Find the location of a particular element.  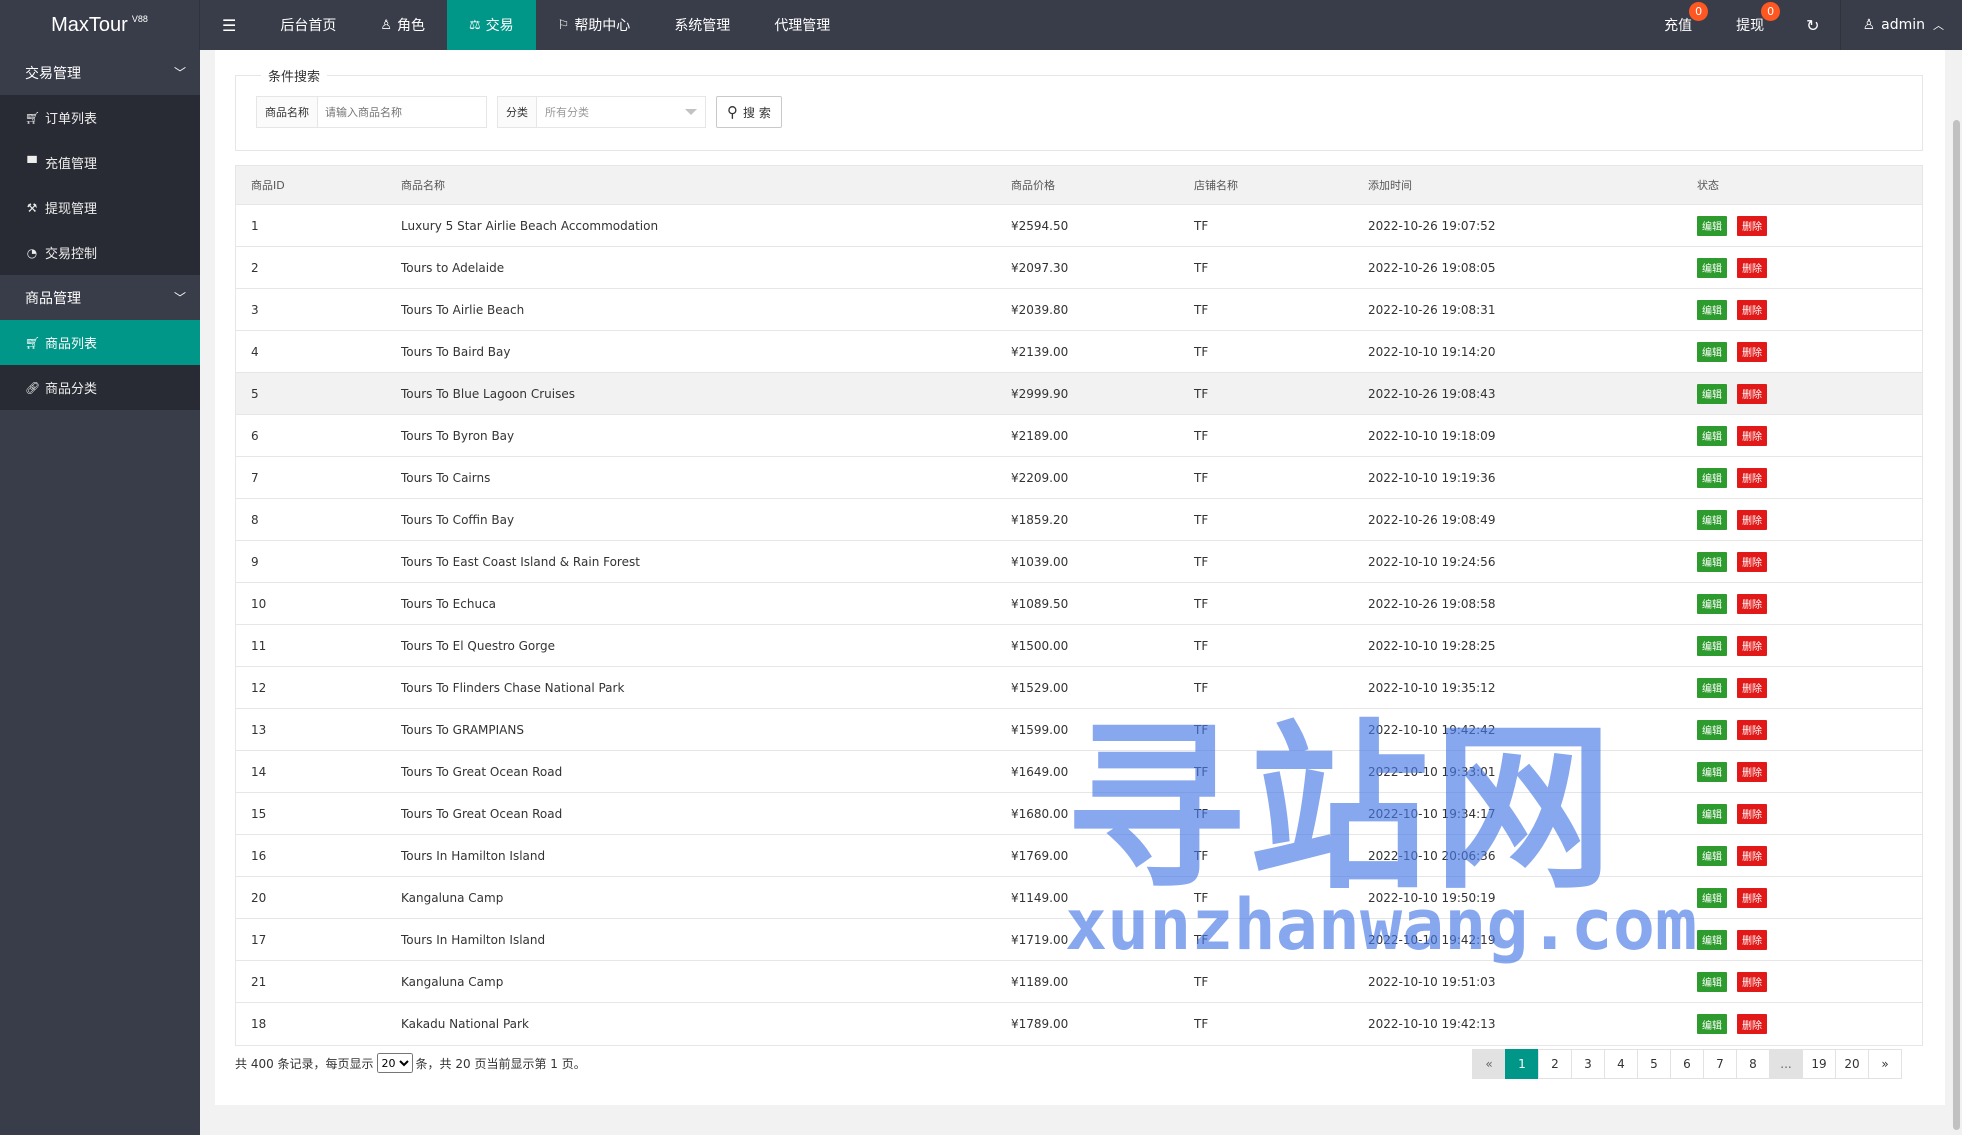

nav-agent: 代理管理 is located at coordinates (802, 25).